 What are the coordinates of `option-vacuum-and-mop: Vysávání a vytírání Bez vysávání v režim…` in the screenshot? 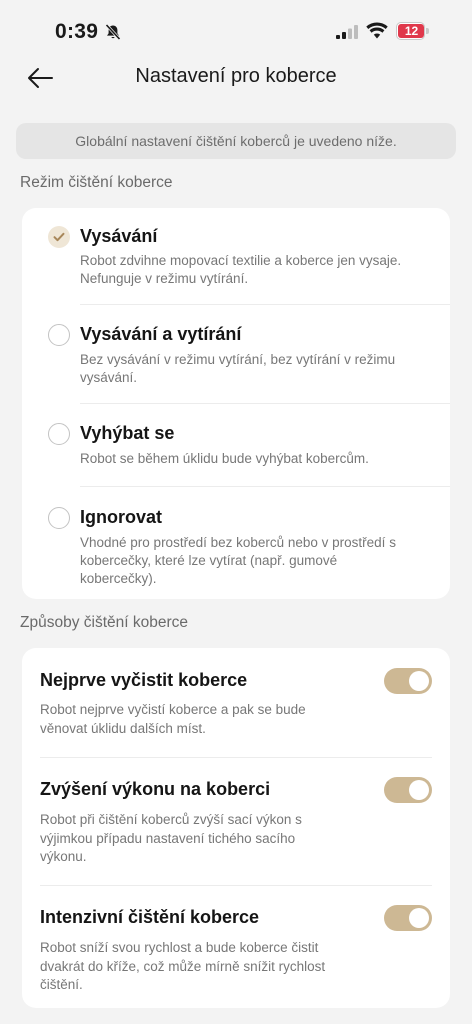 It's located at (236, 354).